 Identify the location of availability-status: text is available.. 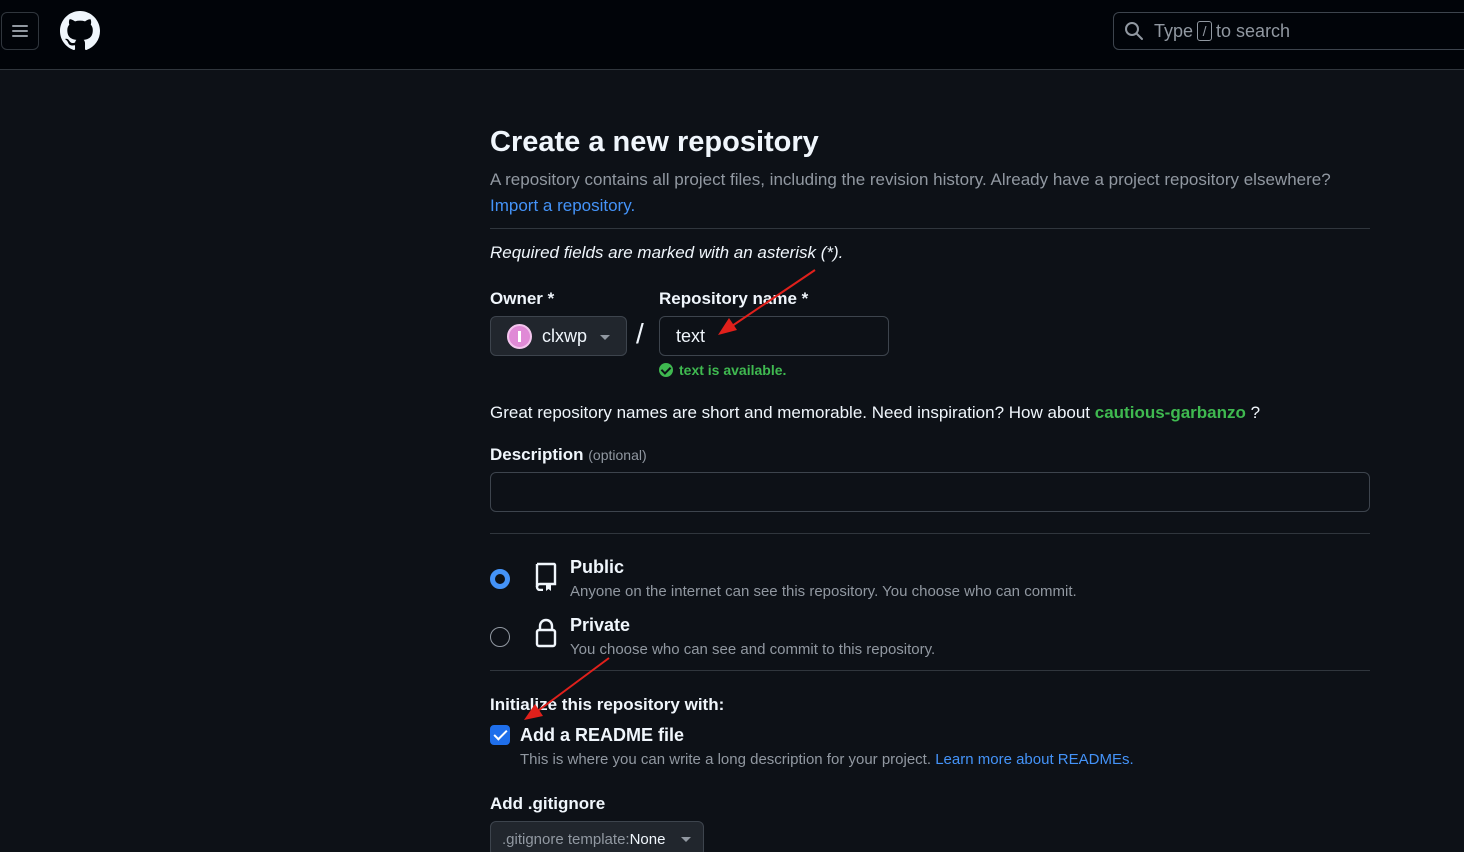
(722, 370).